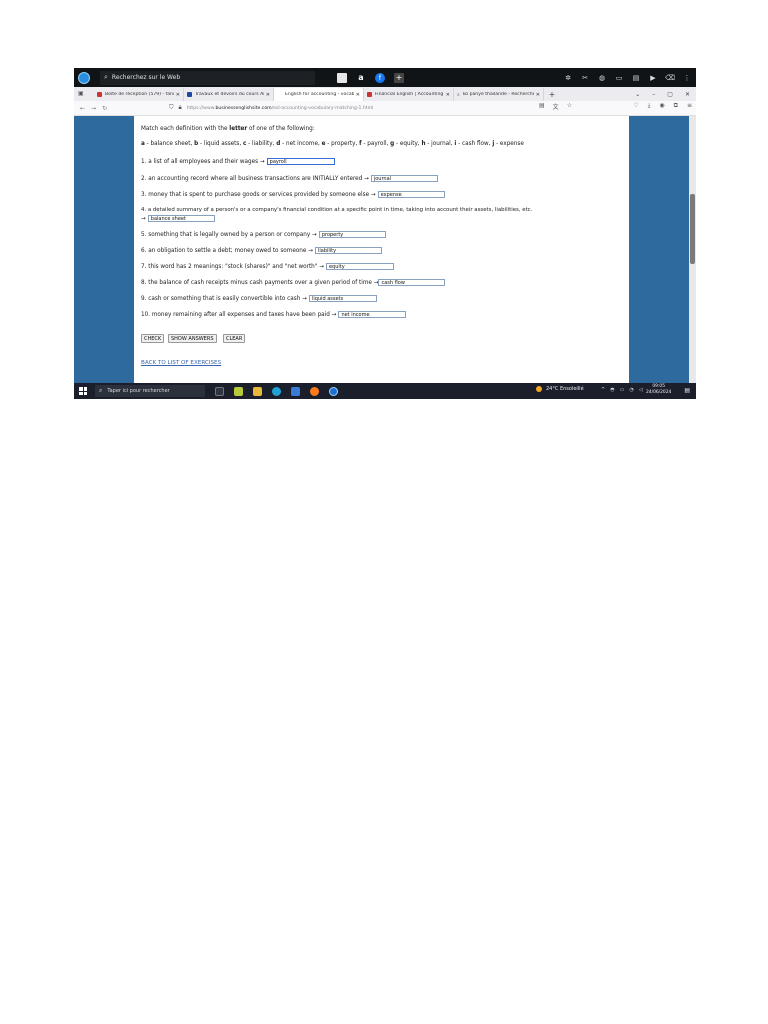  What do you see at coordinates (257, 391) in the screenshot?
I see `file-explorer-icon` at bounding box center [257, 391].